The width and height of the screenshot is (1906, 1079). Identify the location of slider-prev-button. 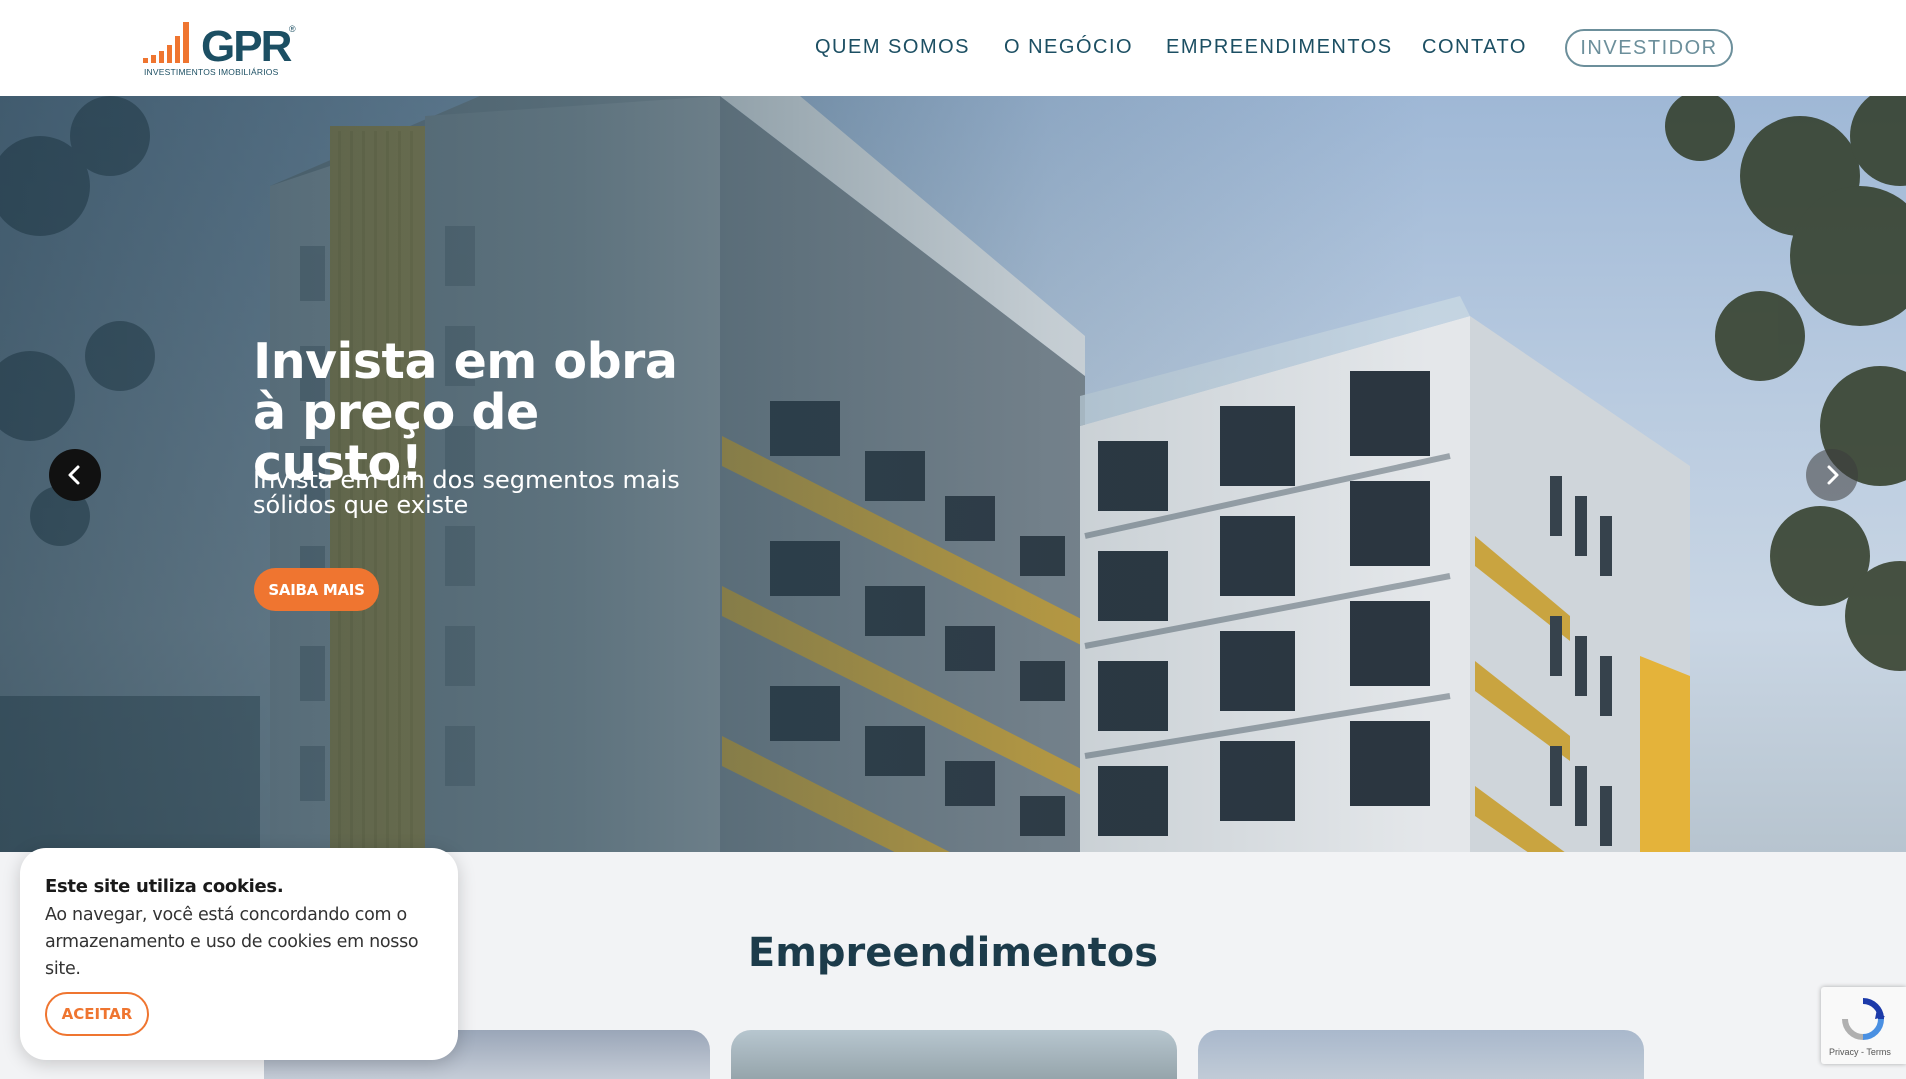
(75, 475).